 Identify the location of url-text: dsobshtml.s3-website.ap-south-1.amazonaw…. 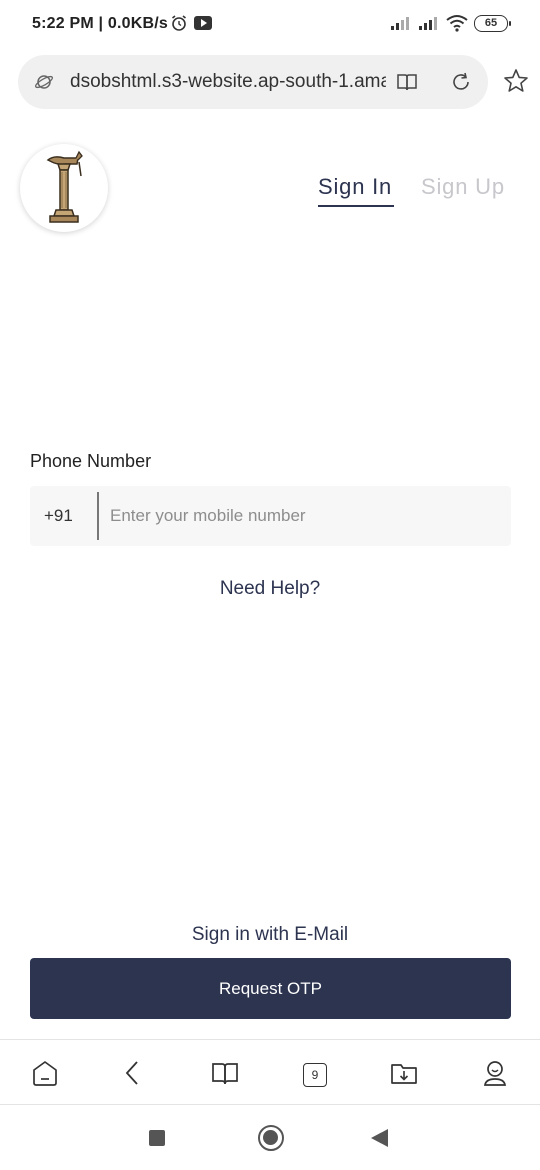
(228, 82).